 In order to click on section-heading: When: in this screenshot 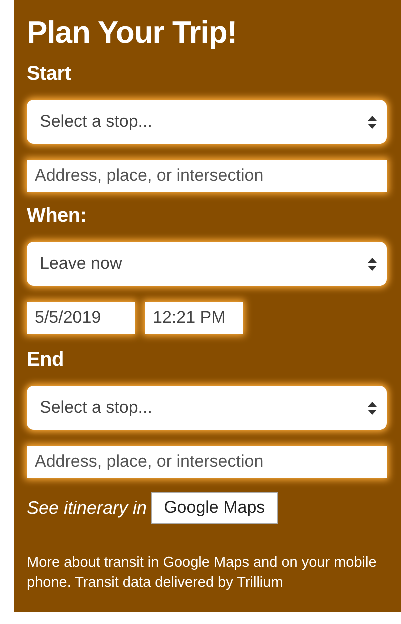, I will do `click(57, 216)`.